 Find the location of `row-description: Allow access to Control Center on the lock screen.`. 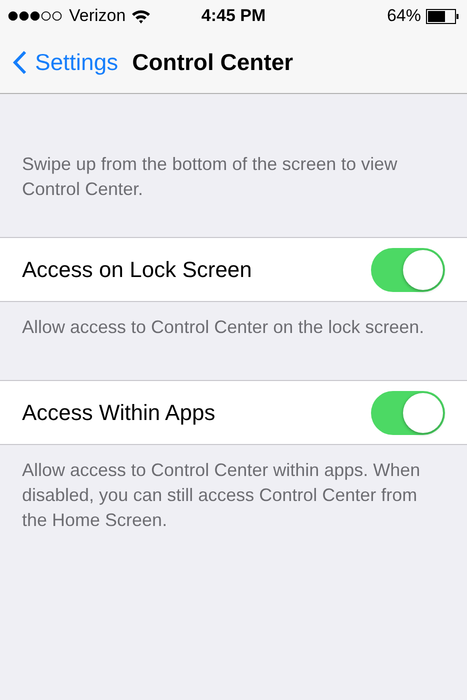

row-description: Allow access to Control Center on the lock screen. is located at coordinates (223, 327).